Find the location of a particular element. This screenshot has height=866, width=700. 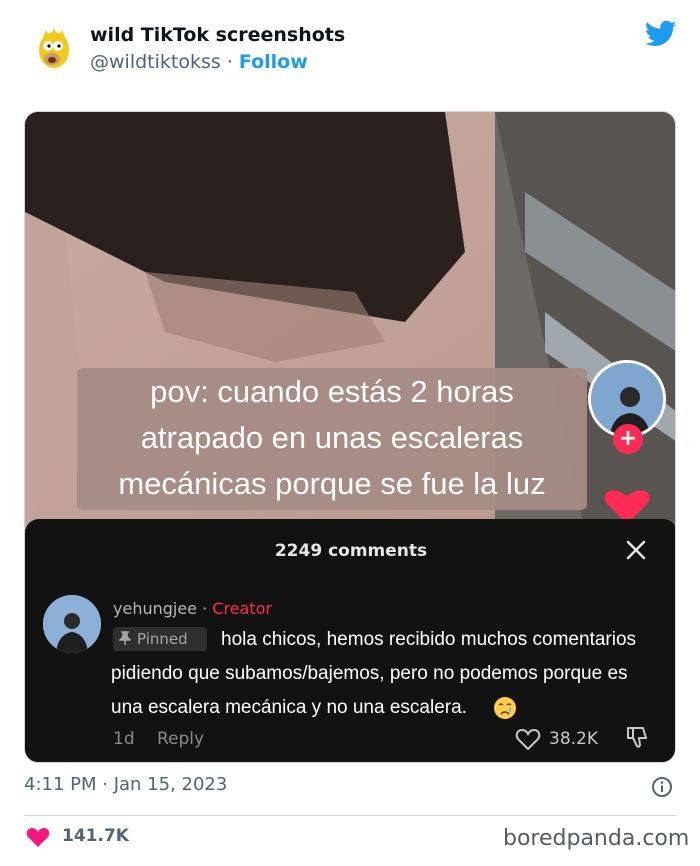

thumbs-down-icon is located at coordinates (638, 737).